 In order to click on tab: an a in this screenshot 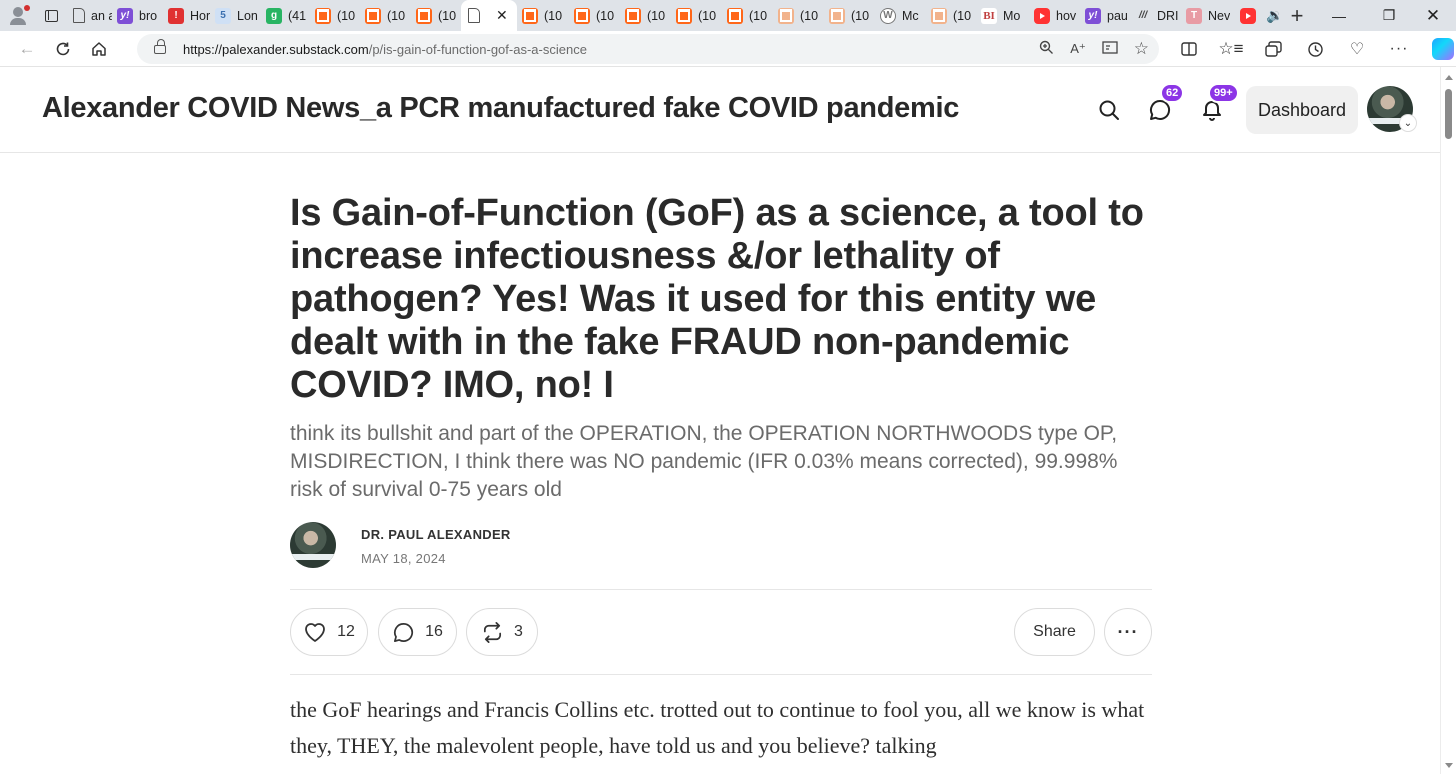, I will do `click(89, 15)`.